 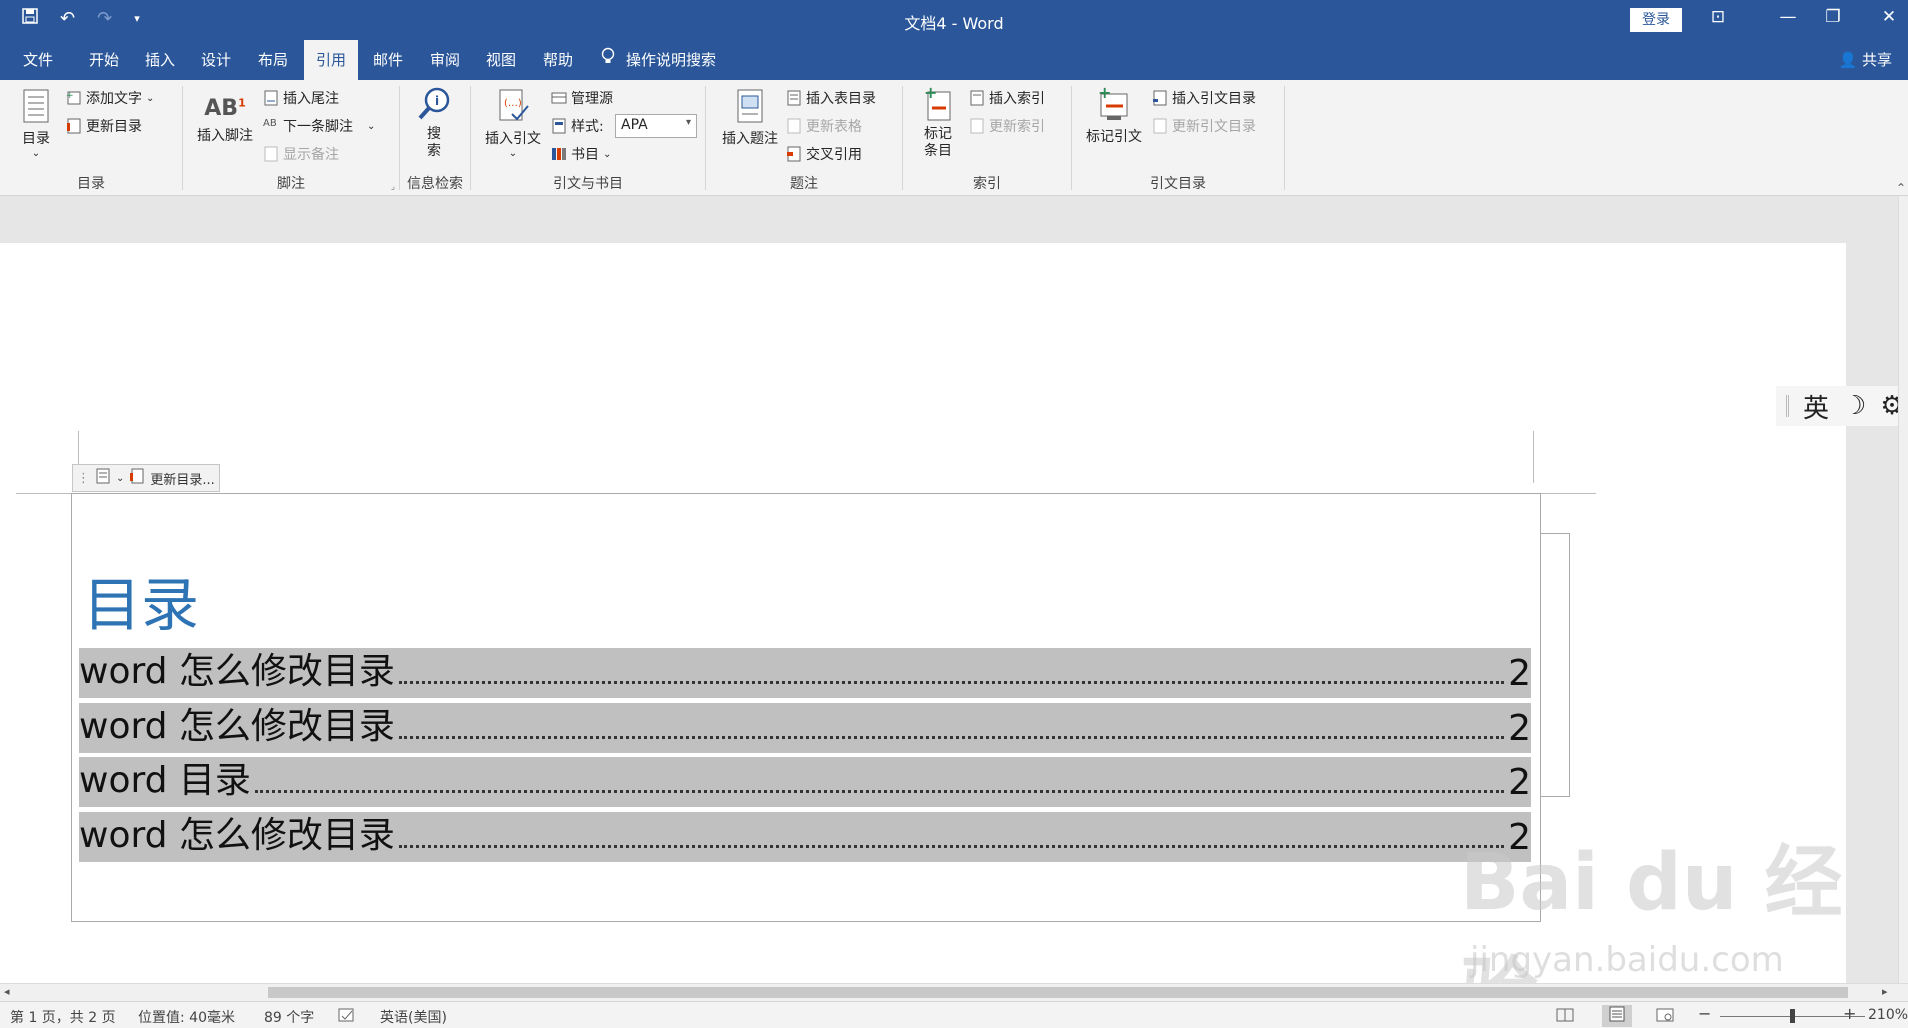 I want to click on horizontal-scrollbar: ◂ ▸, so click(x=954, y=992).